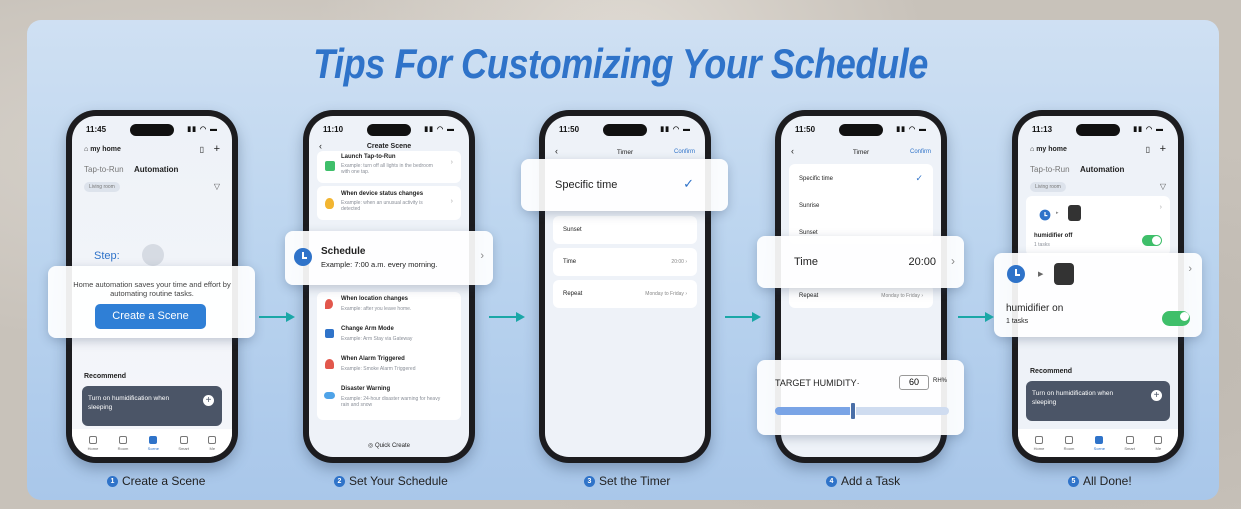  What do you see at coordinates (374, 299) in the screenshot?
I see `option-location: When location changes` at bounding box center [374, 299].